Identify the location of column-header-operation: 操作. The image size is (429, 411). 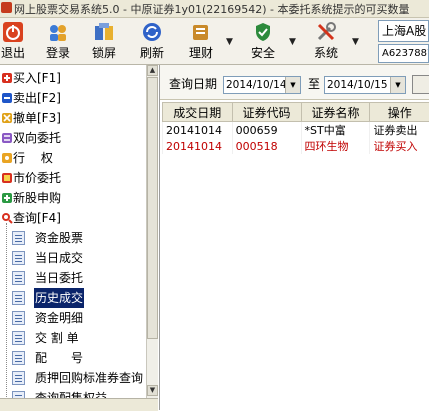
(399, 112).